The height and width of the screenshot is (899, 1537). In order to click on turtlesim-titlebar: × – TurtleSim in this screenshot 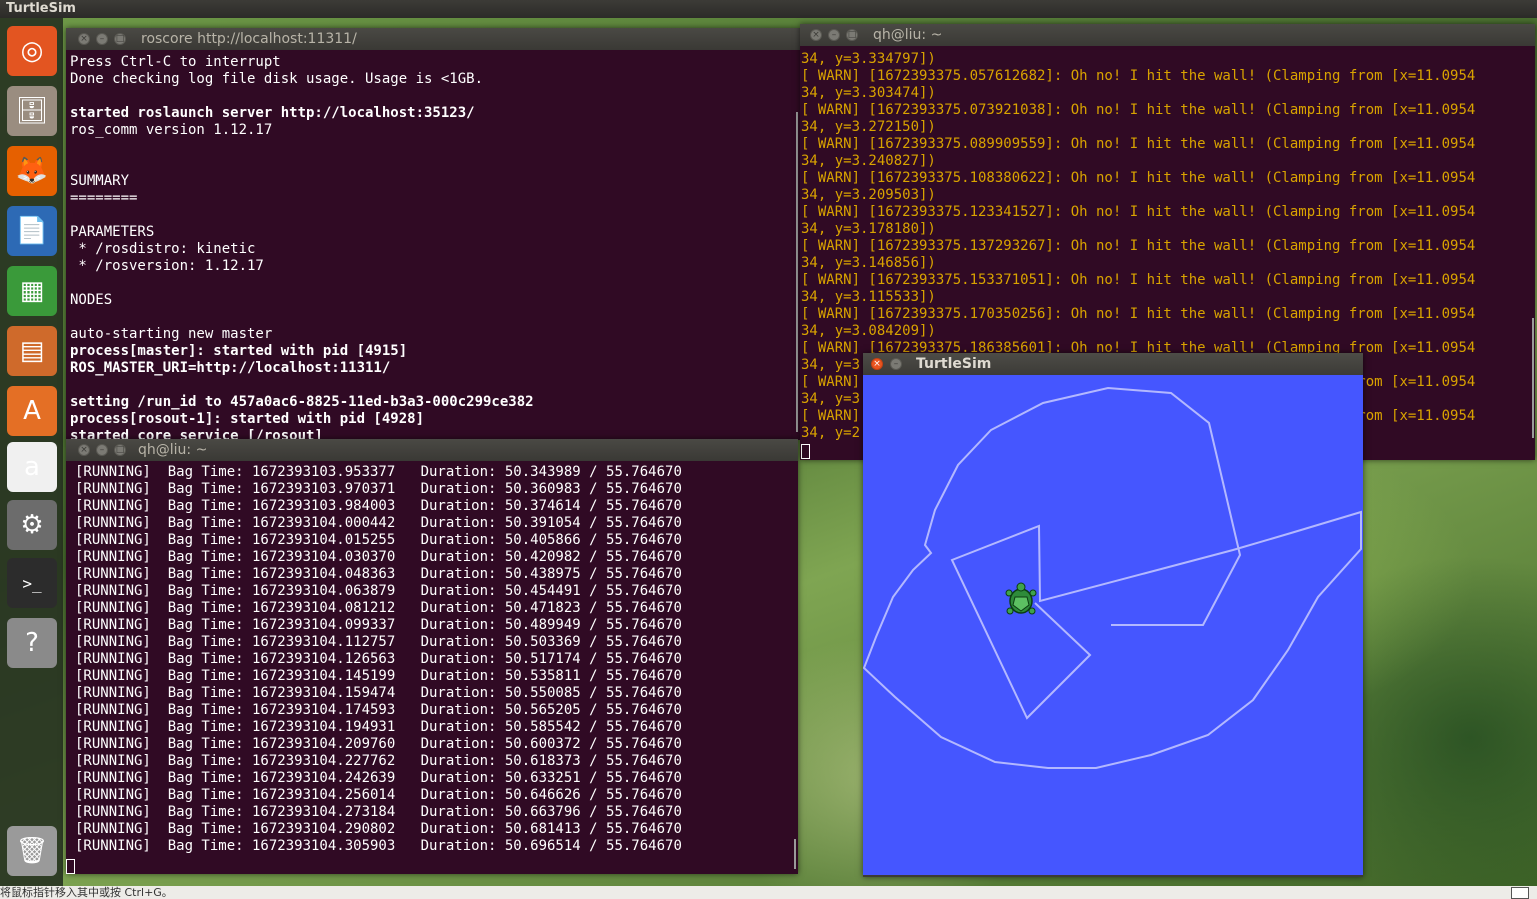, I will do `click(1113, 364)`.